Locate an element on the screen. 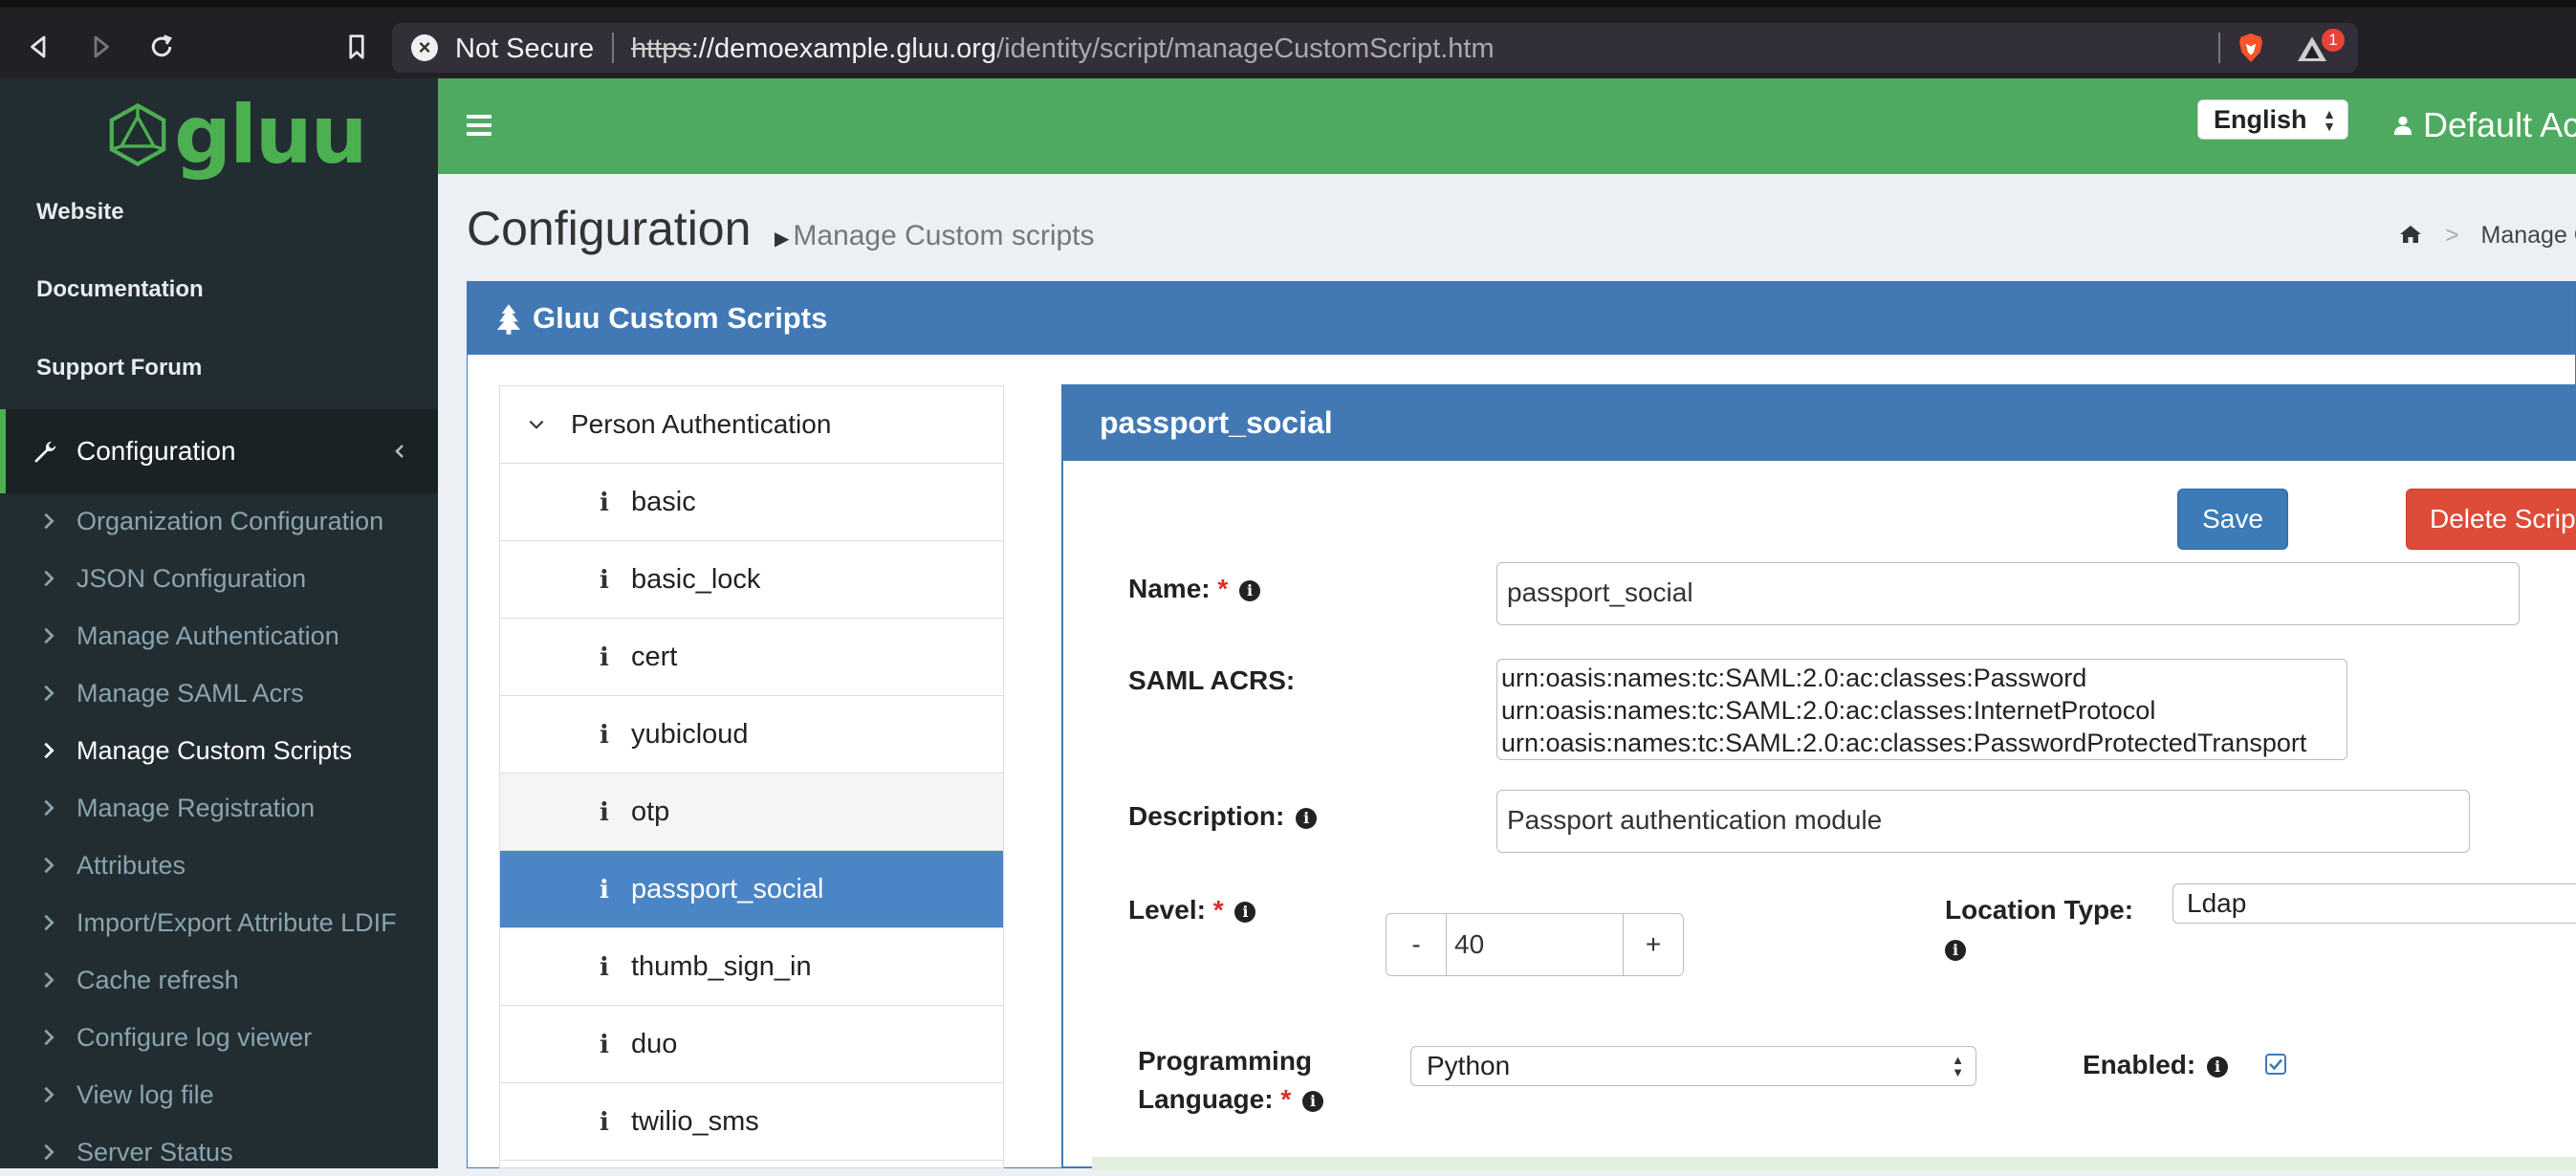 The height and width of the screenshot is (1176, 2576). sidebar-item-configure-log-viewer: Configure log viewer is located at coordinates (234, 1037).